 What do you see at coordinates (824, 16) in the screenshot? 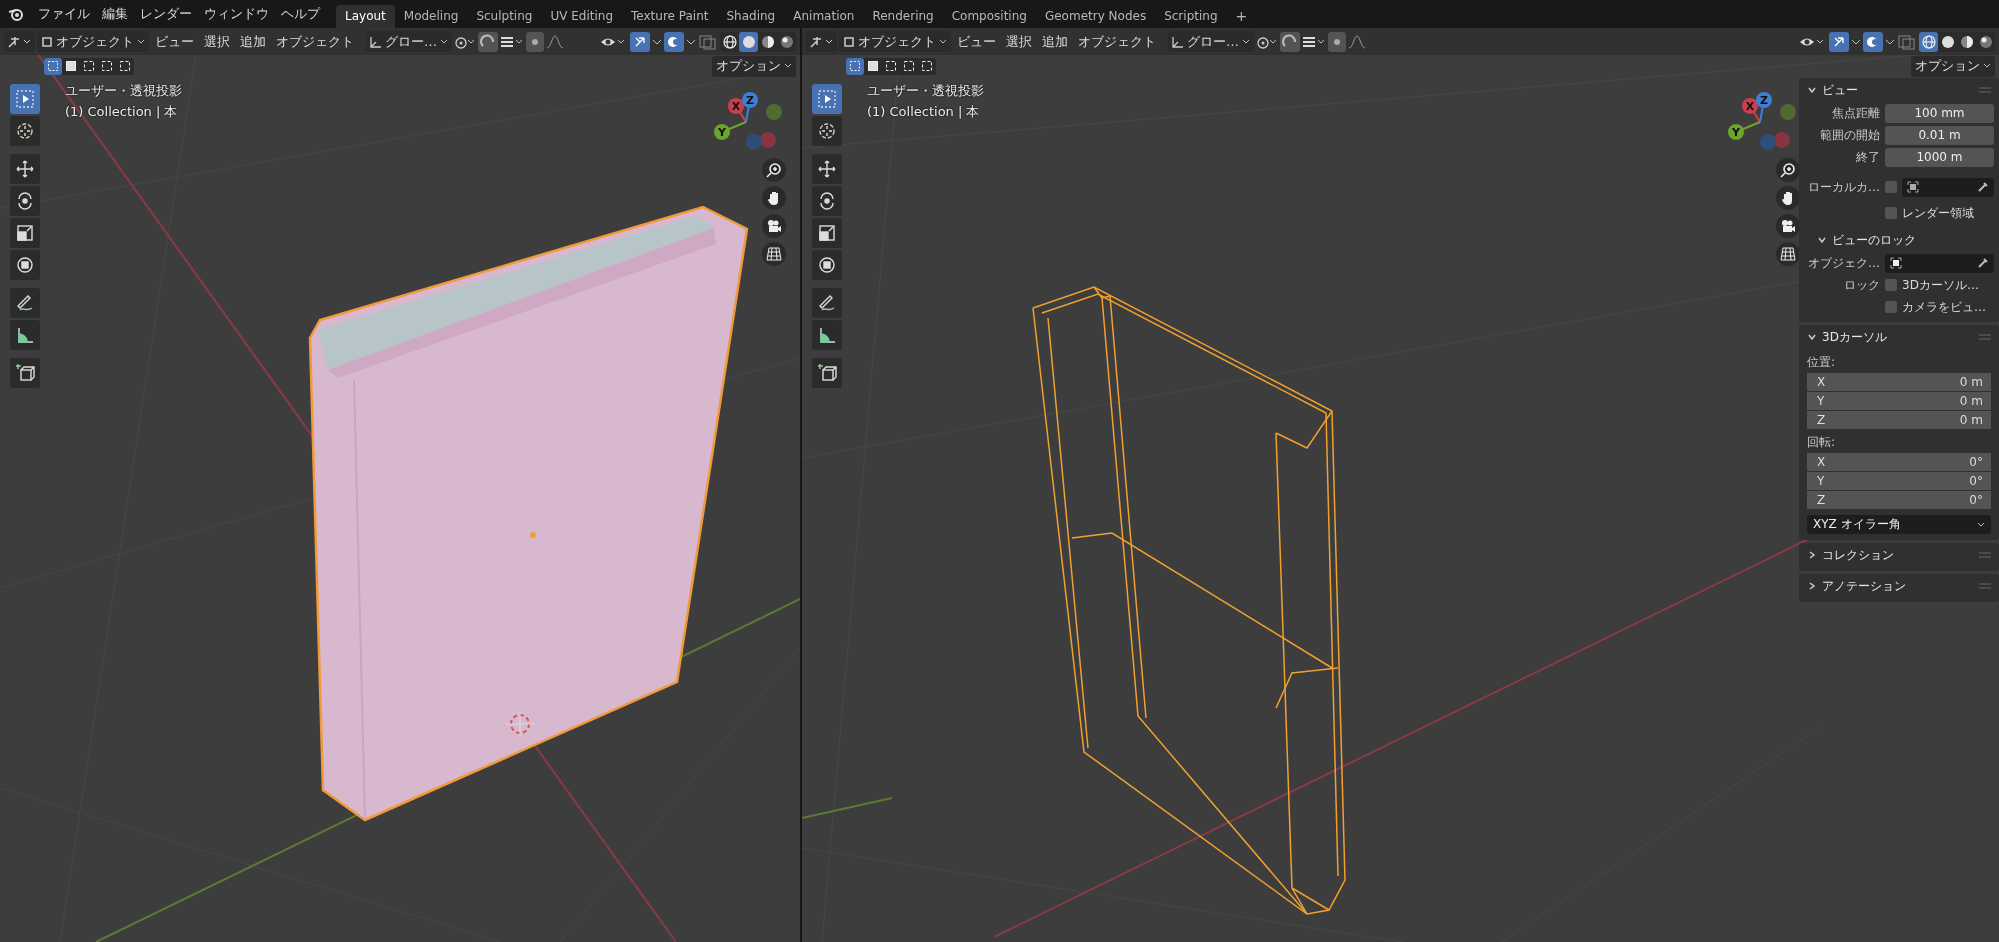
I see `workspace-tab: Animation` at bounding box center [824, 16].